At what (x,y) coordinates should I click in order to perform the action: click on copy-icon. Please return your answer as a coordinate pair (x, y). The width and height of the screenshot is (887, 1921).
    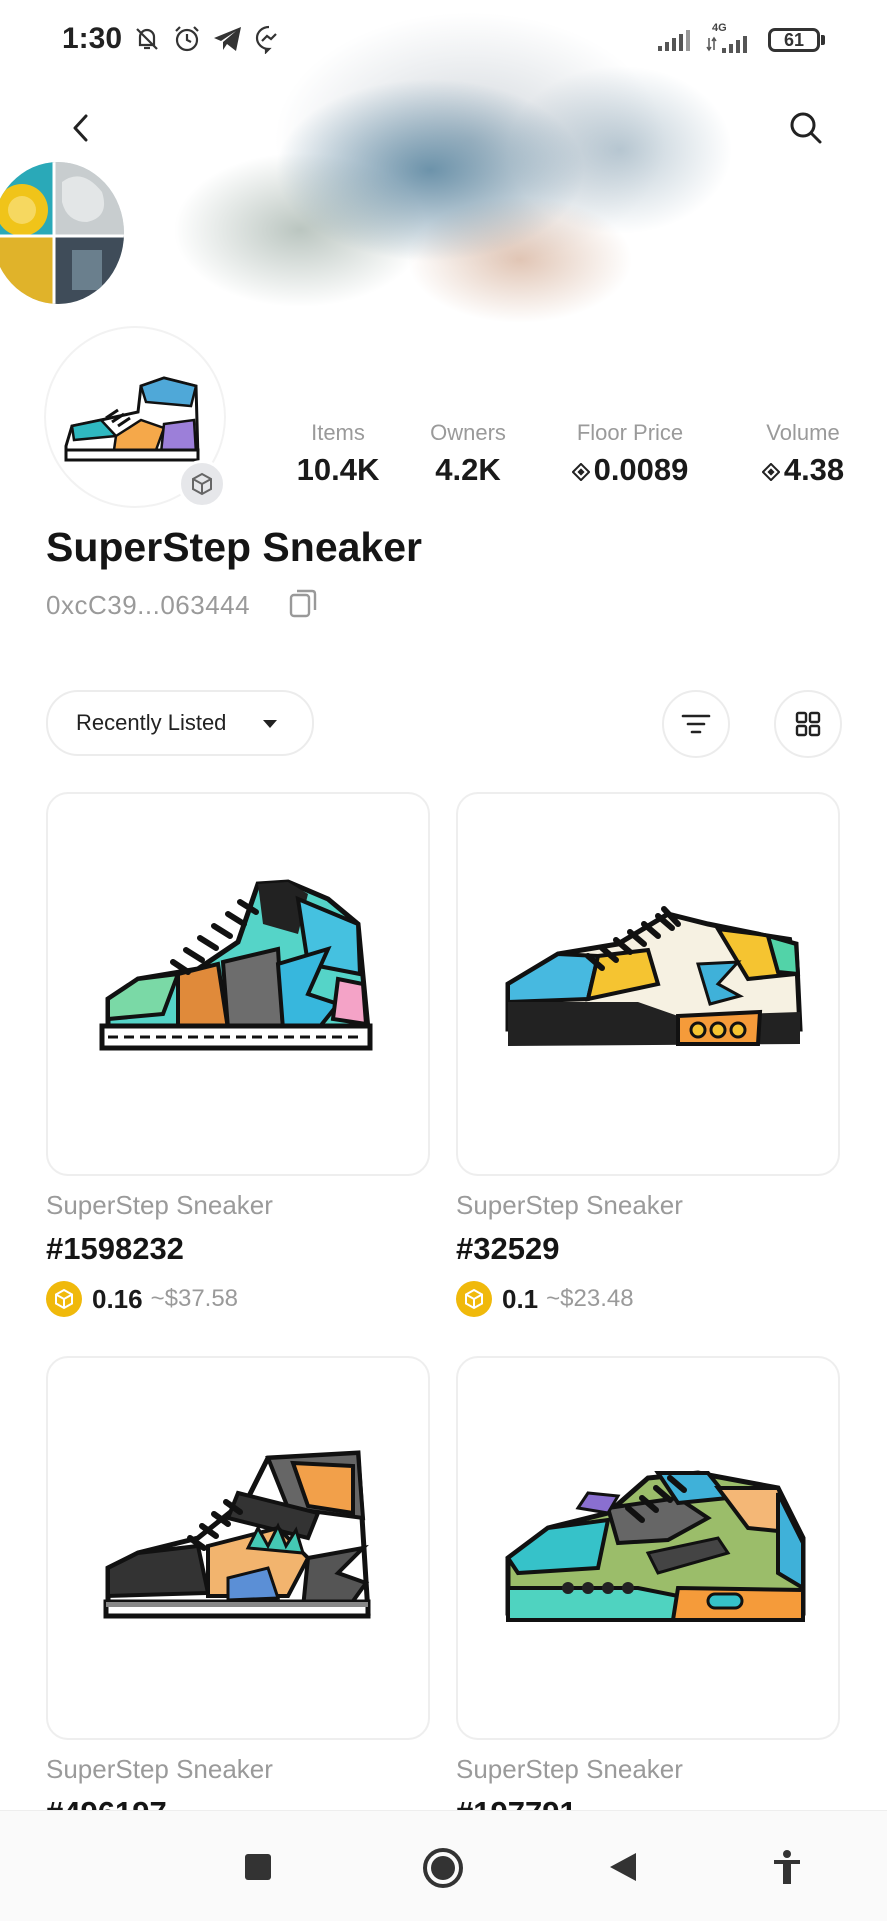
    Looking at the image, I should click on (303, 603).